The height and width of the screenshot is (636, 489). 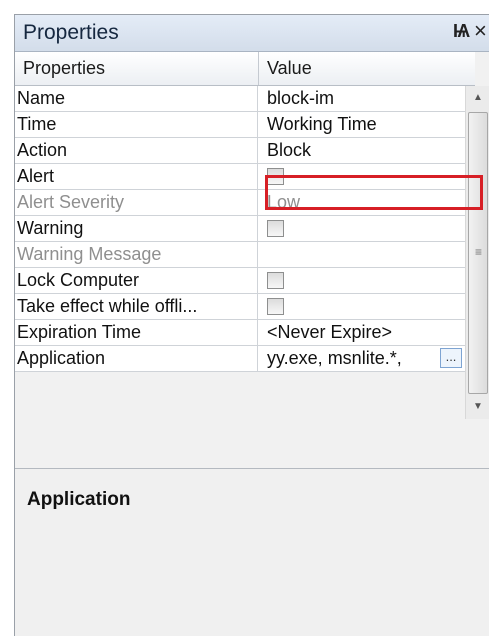 I want to click on property-name: Name, so click(x=136, y=98).